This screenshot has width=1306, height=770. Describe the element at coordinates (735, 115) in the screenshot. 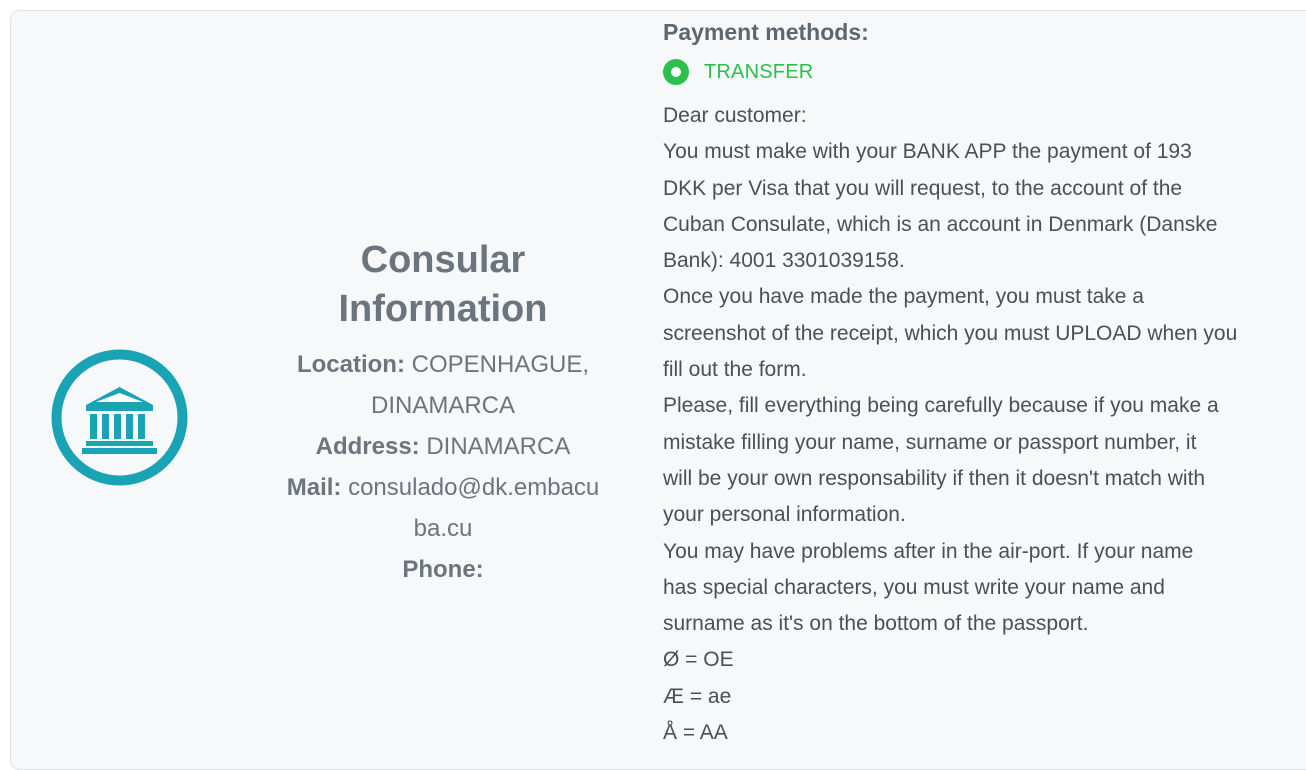

I see `instruction-line: Dear customer:` at that location.